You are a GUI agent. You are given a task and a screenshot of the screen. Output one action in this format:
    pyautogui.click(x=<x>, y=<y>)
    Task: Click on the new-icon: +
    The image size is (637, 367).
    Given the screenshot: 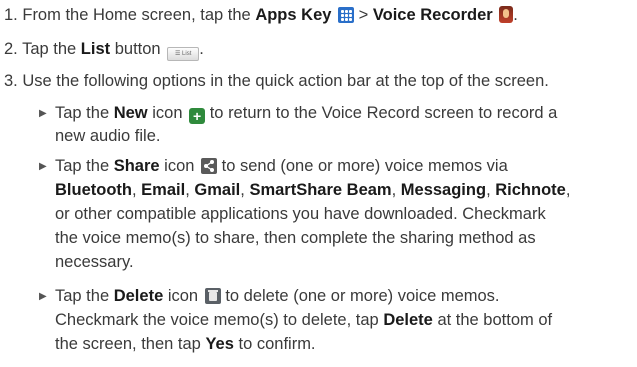 What is the action you would take?
    pyautogui.click(x=197, y=116)
    